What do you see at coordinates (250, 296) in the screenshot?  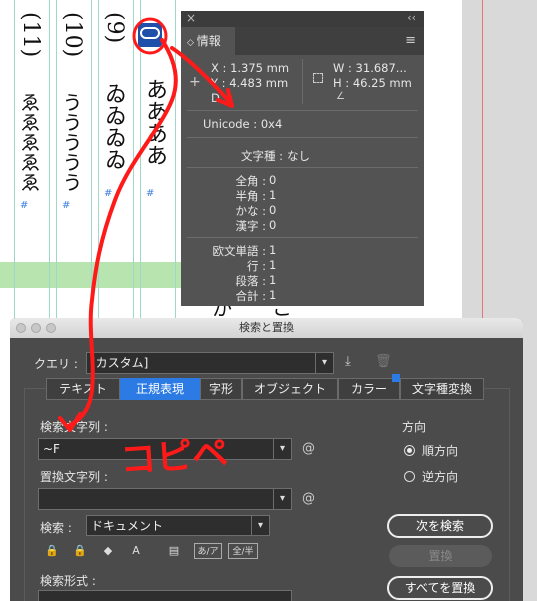 I see `total-count-label: 合計 :` at bounding box center [250, 296].